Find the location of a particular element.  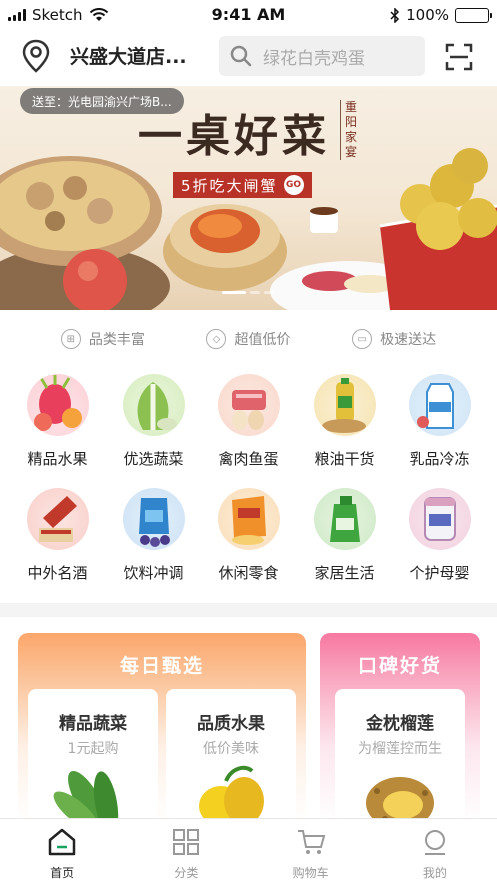

feature-variety: ⊞ 品类丰富 is located at coordinates (102, 339).